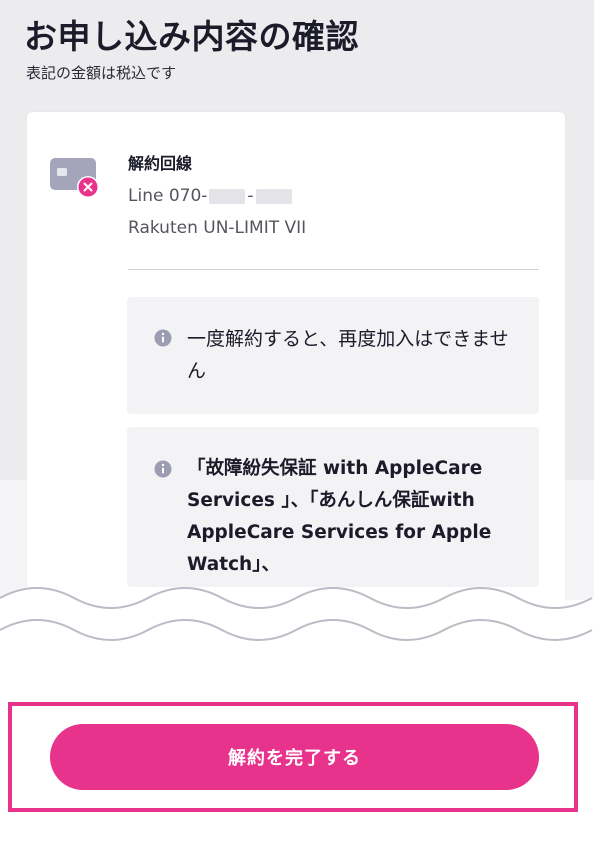  What do you see at coordinates (294, 757) in the screenshot?
I see `complete-cancellation-button: 解約を完了する` at bounding box center [294, 757].